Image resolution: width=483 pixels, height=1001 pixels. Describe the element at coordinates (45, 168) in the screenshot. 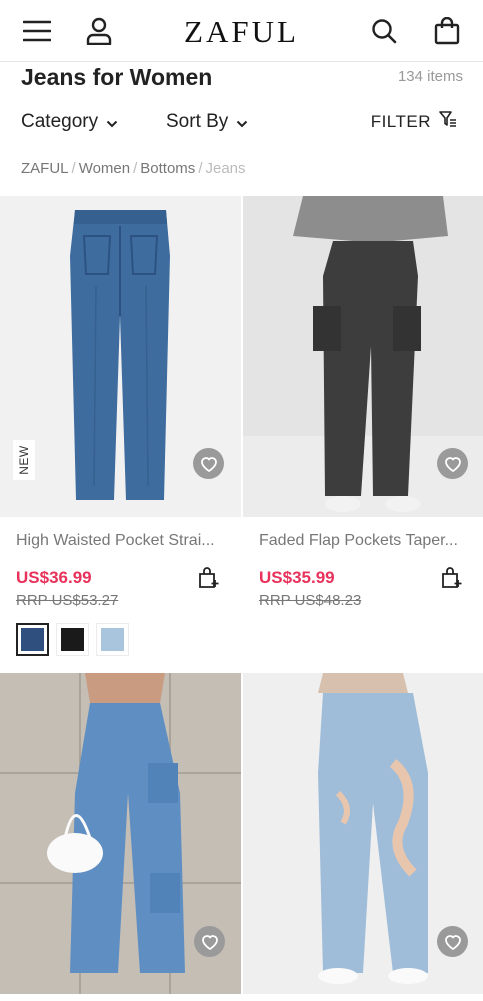

I see `breadcrumb-item-zaful: ZAFUL` at that location.